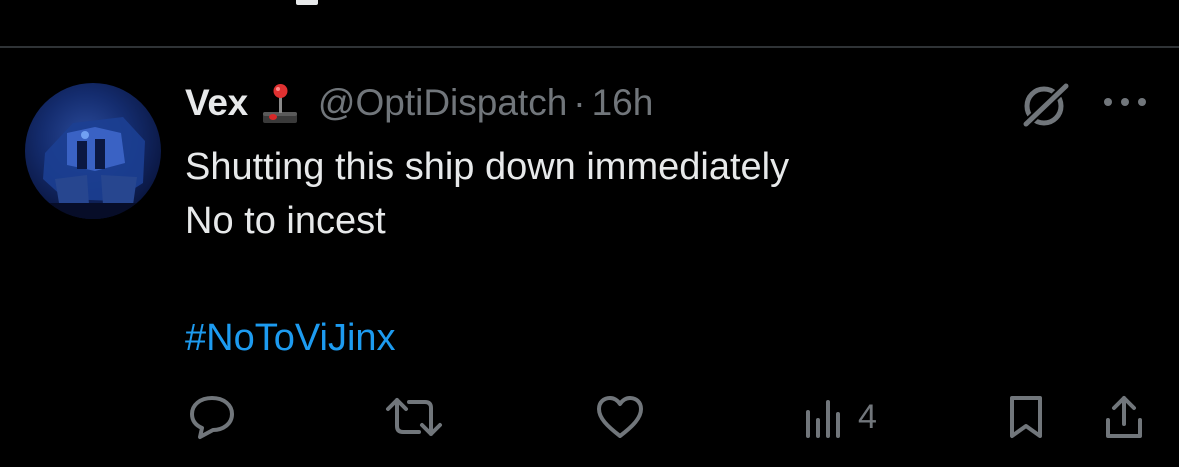  I want to click on share-icon, so click(1124, 417).